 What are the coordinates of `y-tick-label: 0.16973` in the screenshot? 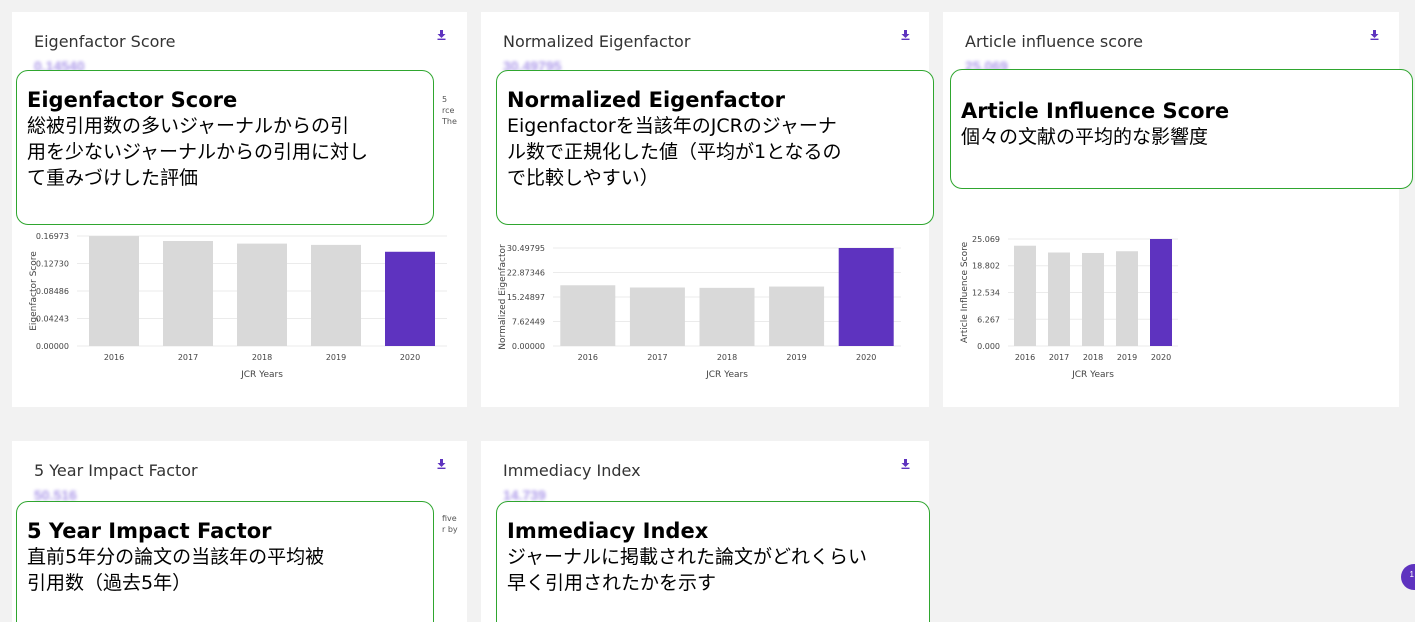 It's located at (52, 236).